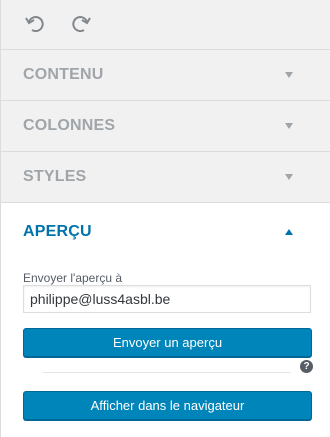  I want to click on undo-icon, so click(34, 24).